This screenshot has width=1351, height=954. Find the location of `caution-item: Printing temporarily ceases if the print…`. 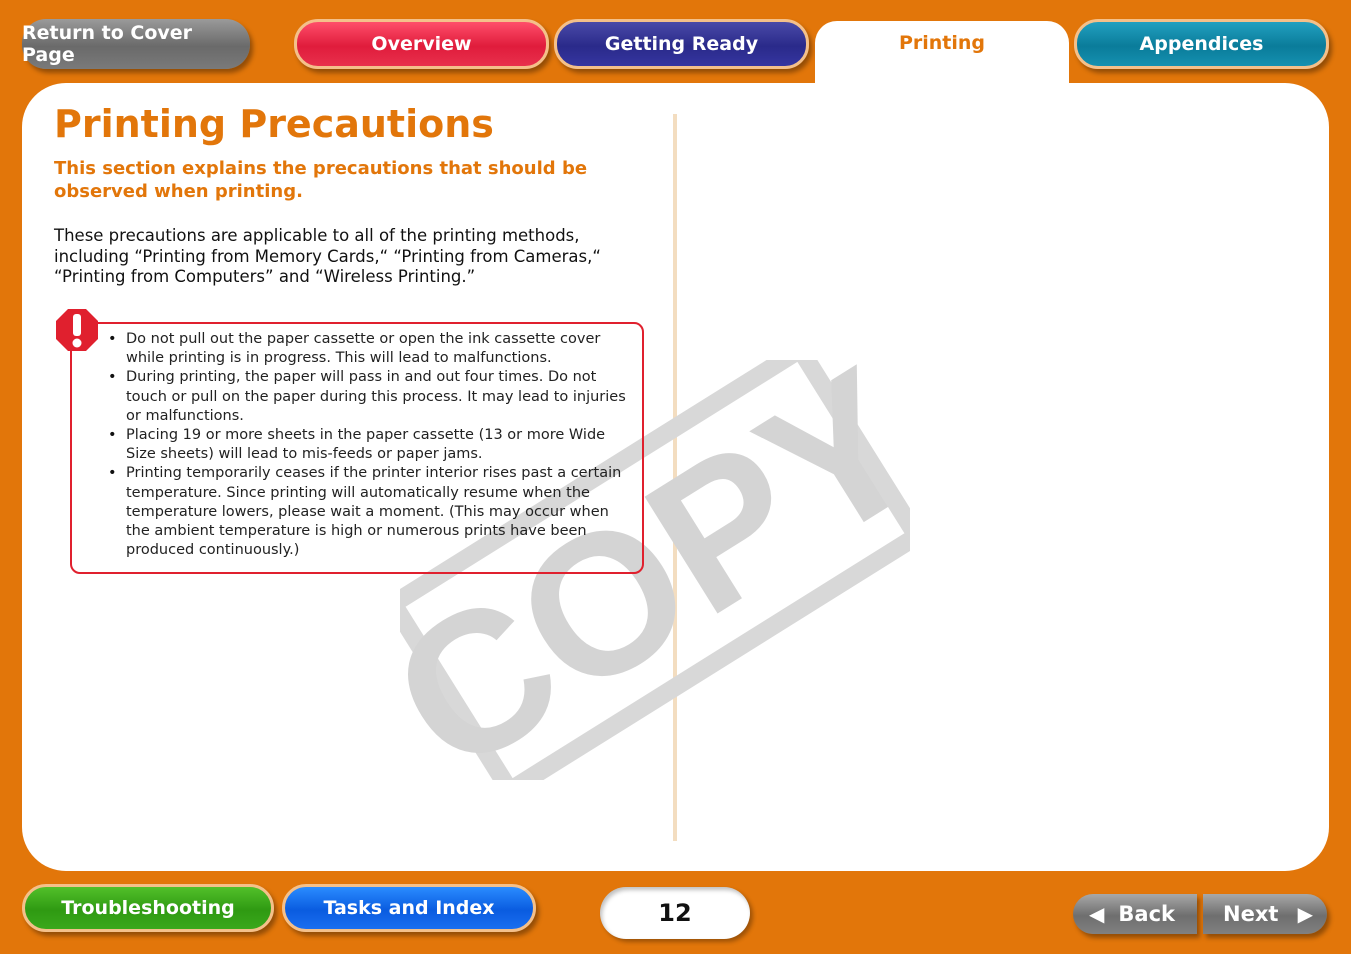

caution-item: Printing temporarily ceases if the print… is located at coordinates (370, 512).